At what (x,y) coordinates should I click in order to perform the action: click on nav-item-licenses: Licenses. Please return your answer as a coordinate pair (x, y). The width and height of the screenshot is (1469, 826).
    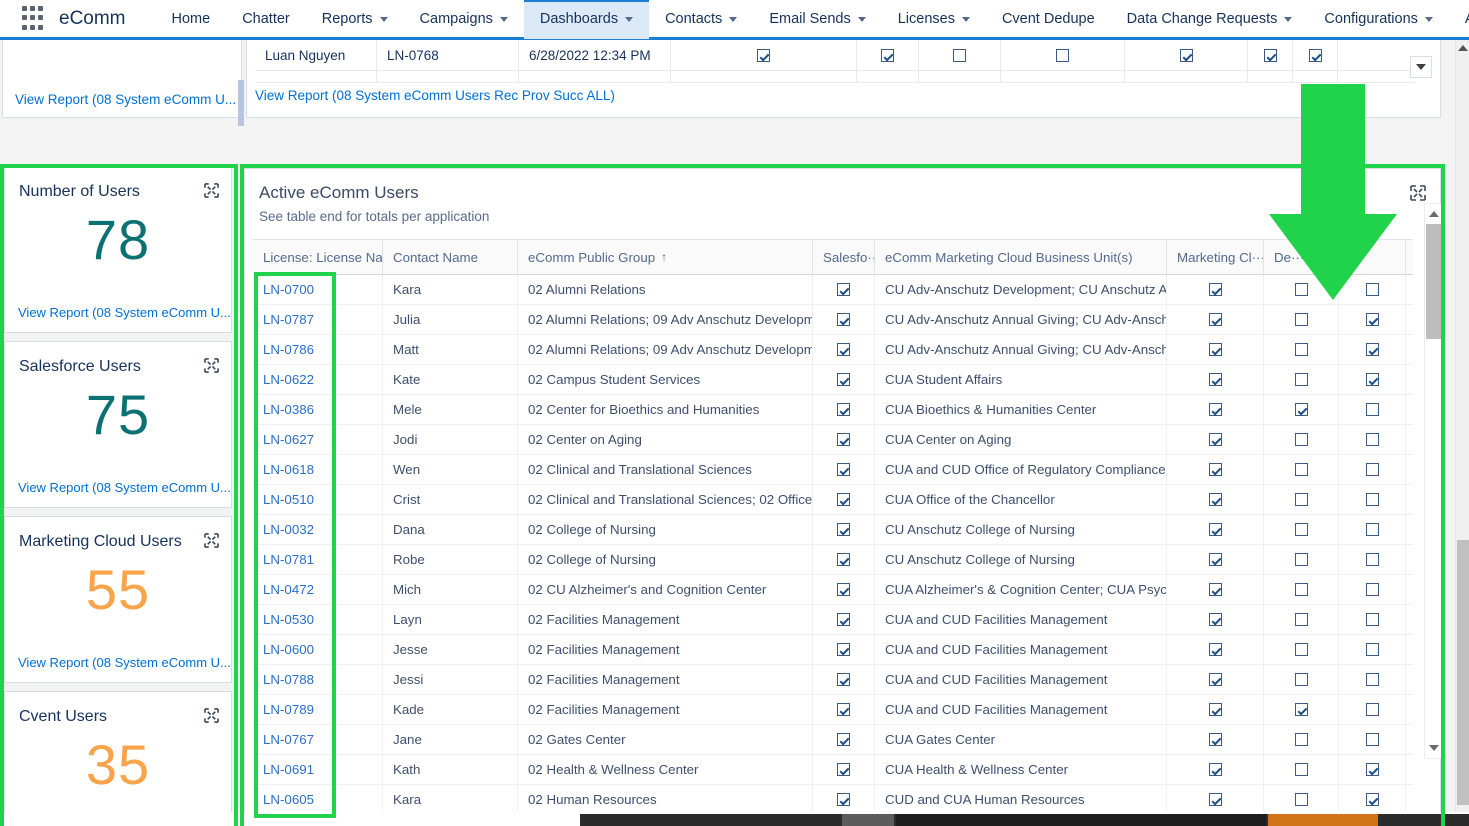
    Looking at the image, I should click on (934, 19).